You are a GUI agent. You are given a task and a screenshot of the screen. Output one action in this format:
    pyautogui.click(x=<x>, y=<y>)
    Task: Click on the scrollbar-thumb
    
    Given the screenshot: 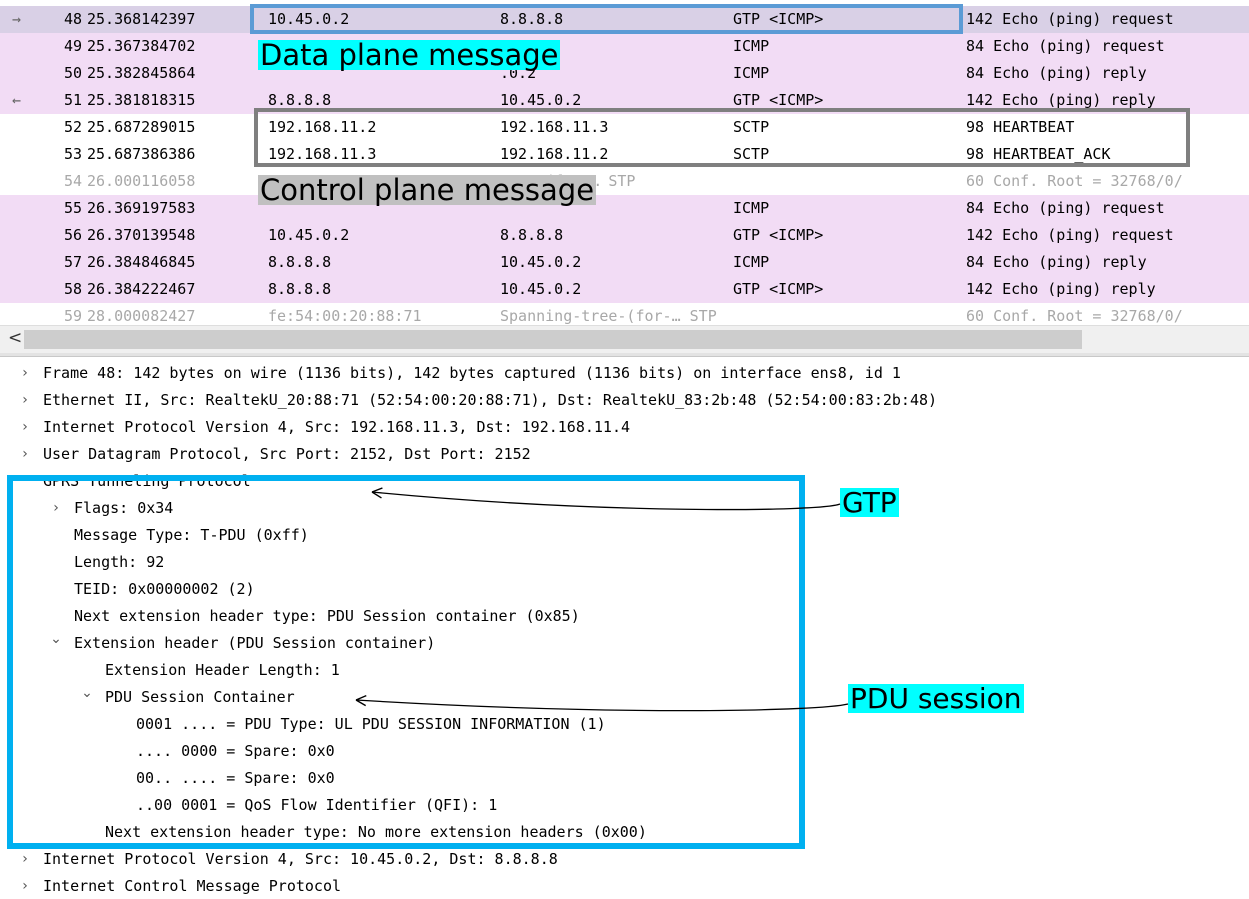 What is the action you would take?
    pyautogui.click(x=553, y=339)
    